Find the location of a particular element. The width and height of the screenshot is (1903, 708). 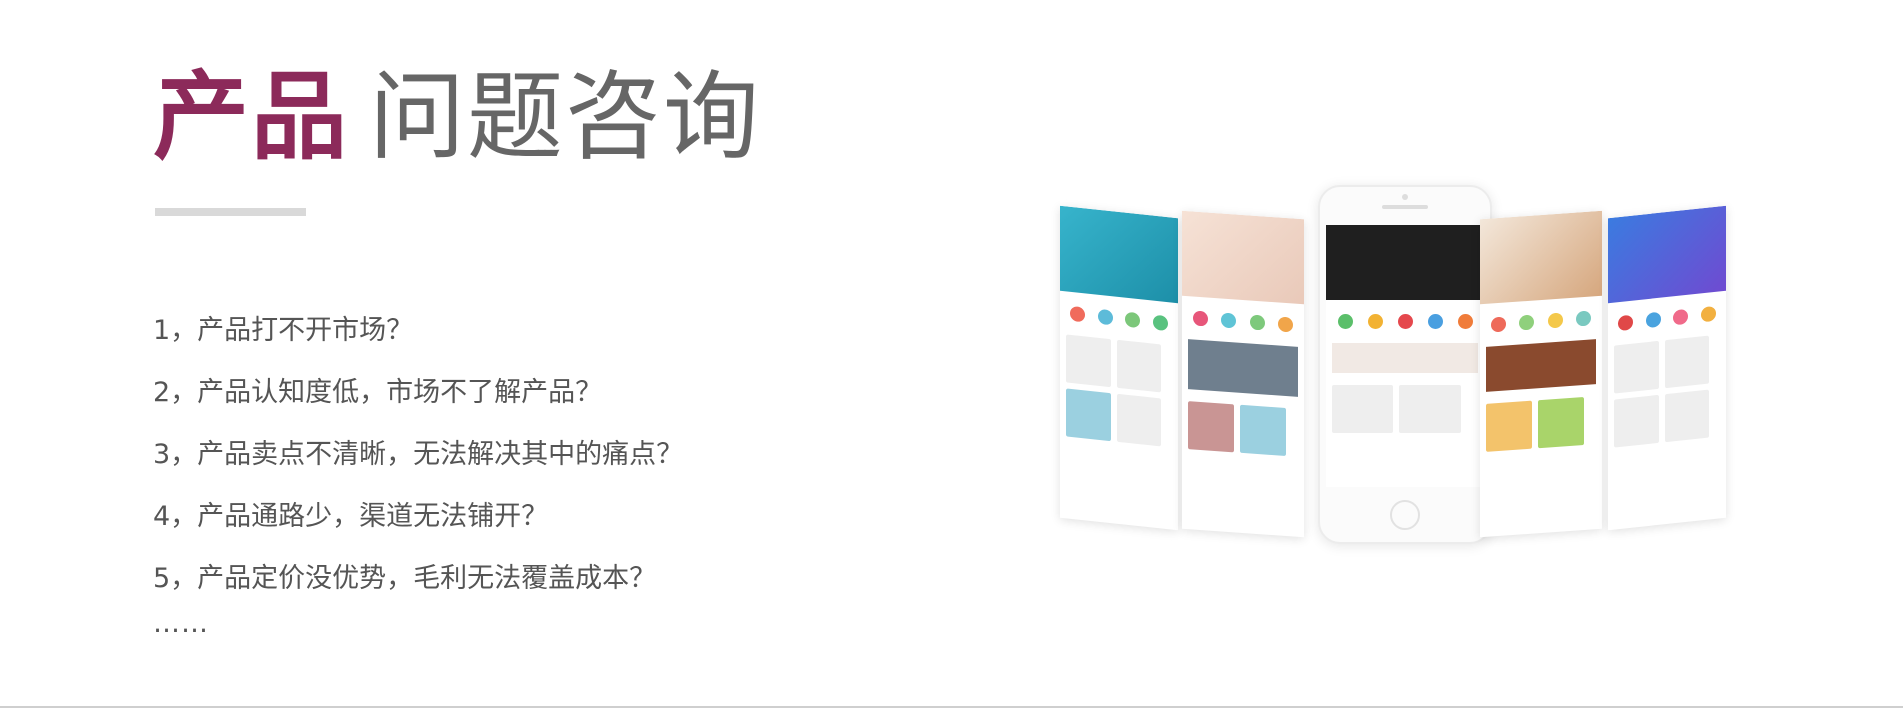

app-screen-left-inner is located at coordinates (1243, 374).